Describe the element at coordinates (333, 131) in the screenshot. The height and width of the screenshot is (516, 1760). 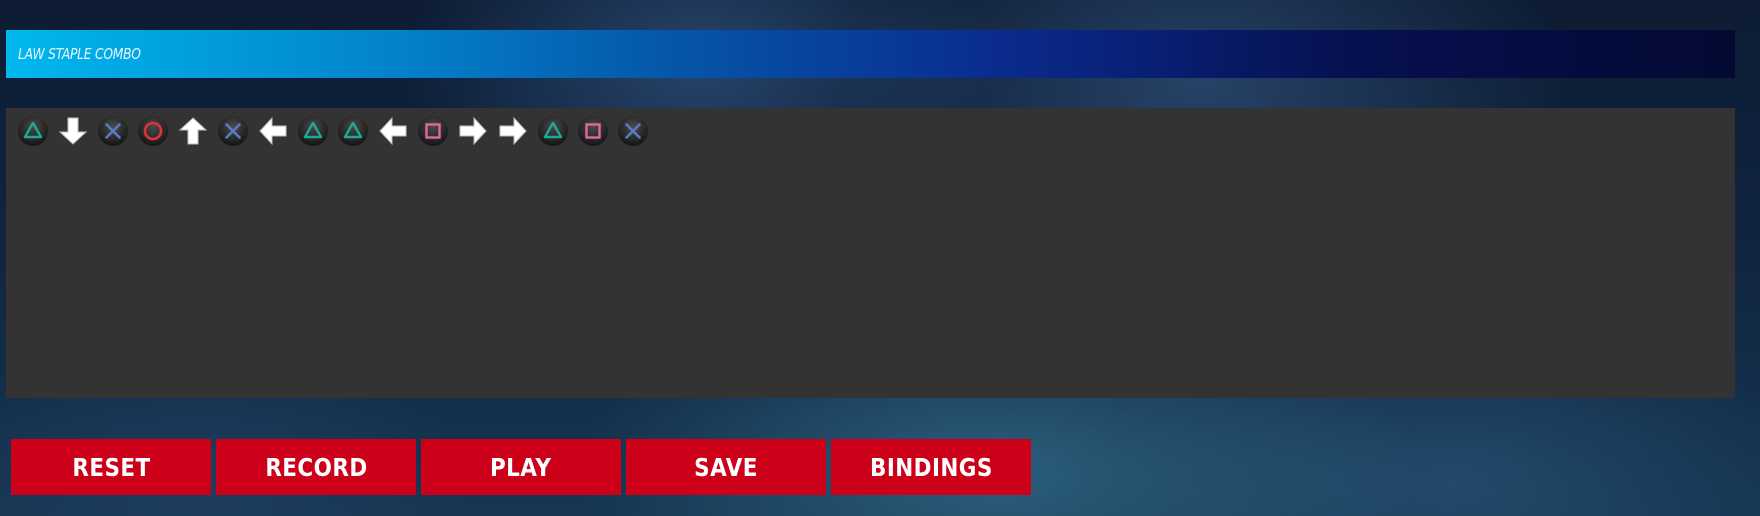
I see `combo-input-row` at that location.